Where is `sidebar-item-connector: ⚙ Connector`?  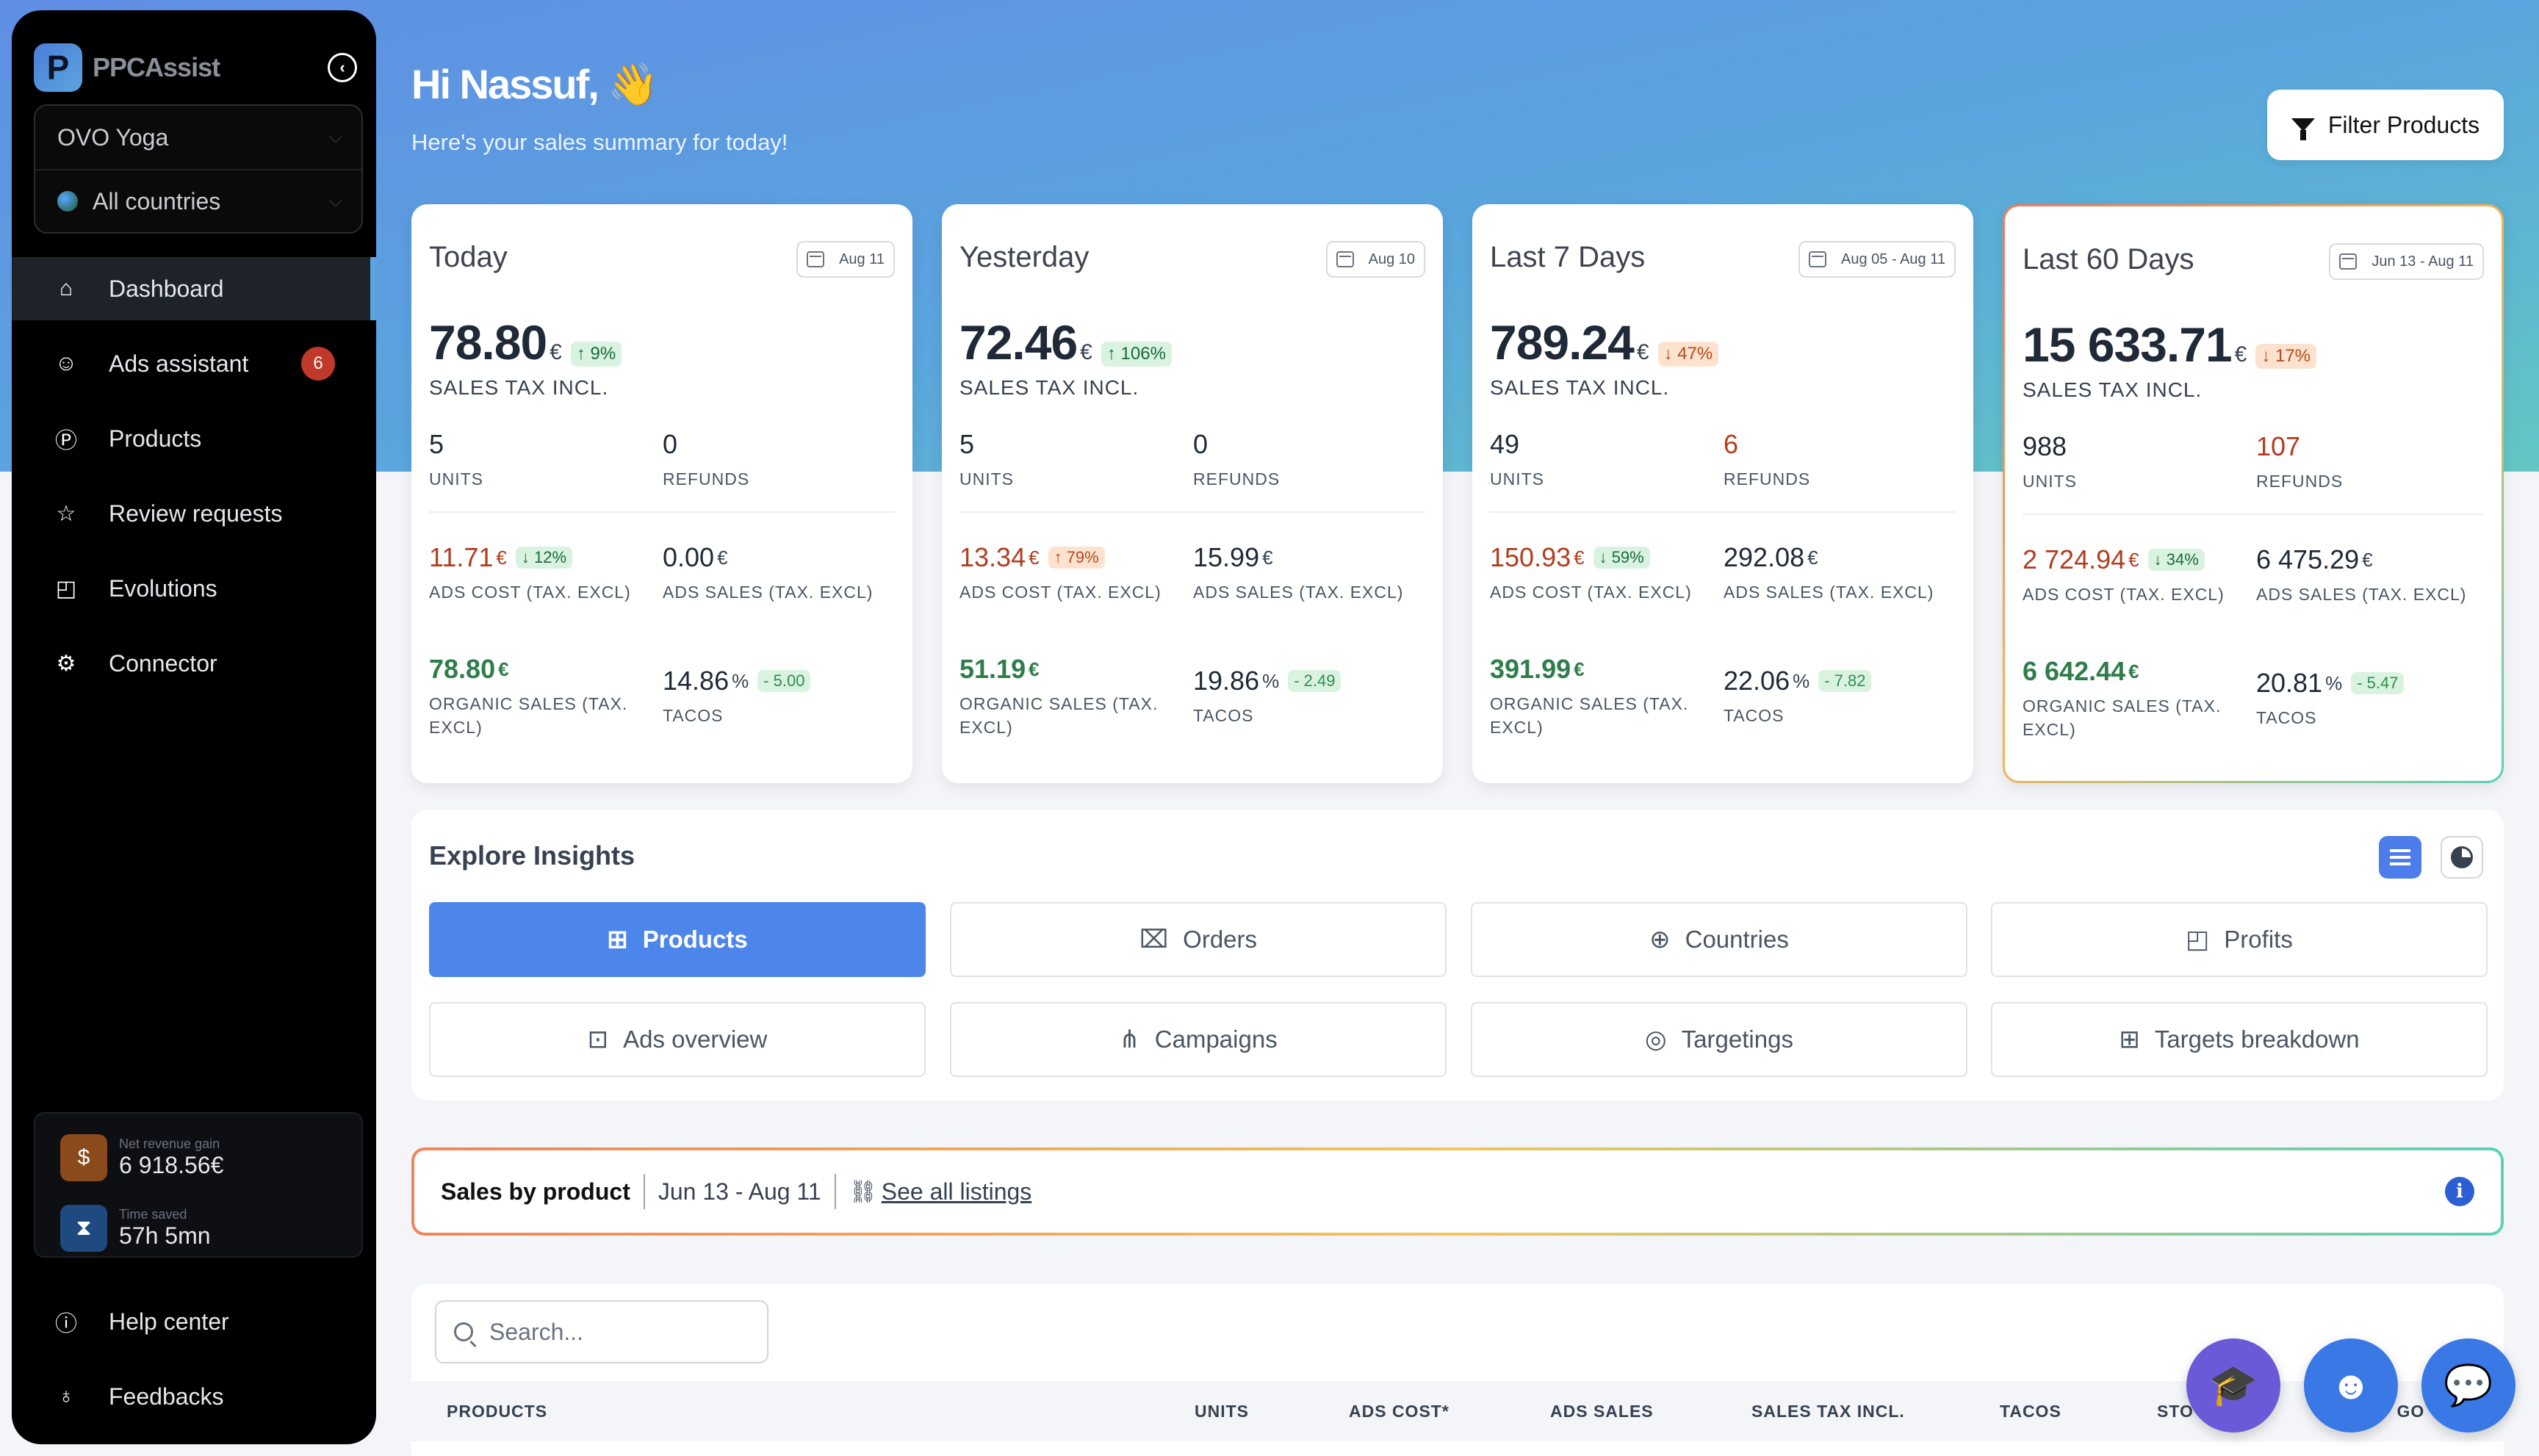
sidebar-item-connector: ⚙ Connector is located at coordinates (194, 663).